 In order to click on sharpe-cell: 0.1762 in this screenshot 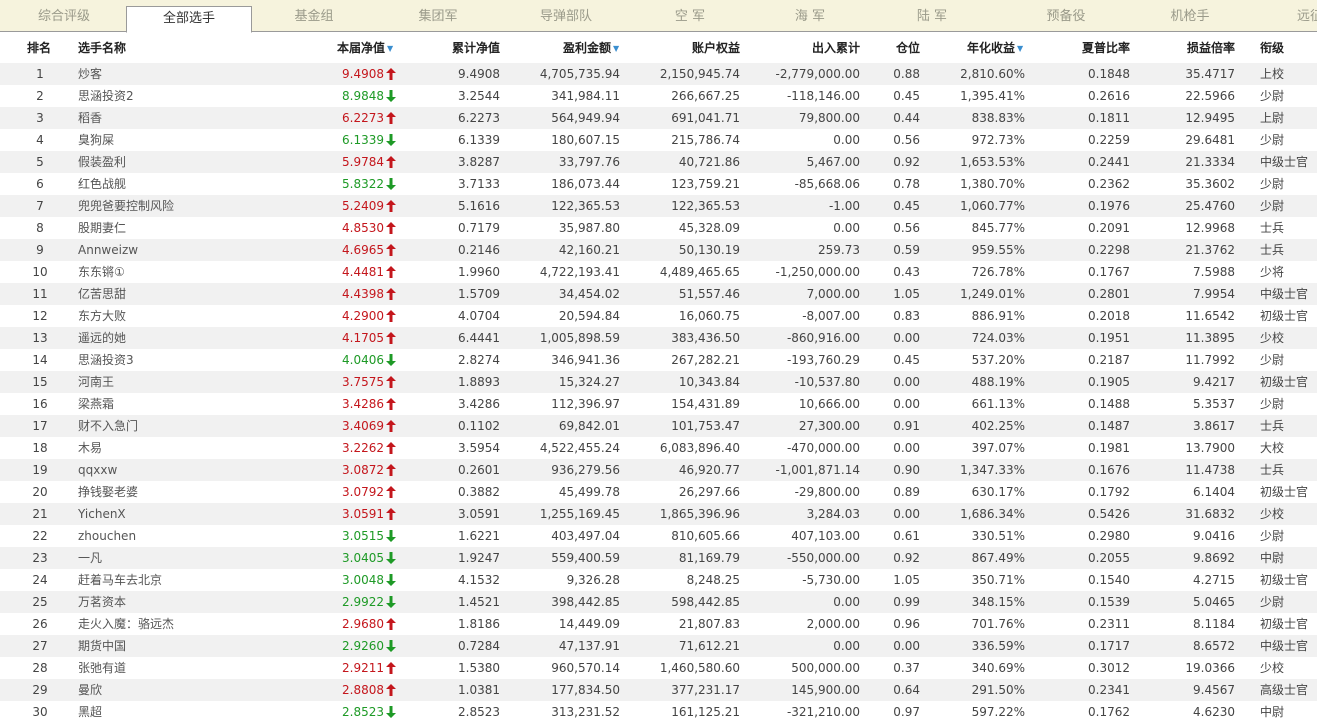, I will do `click(1109, 712)`.